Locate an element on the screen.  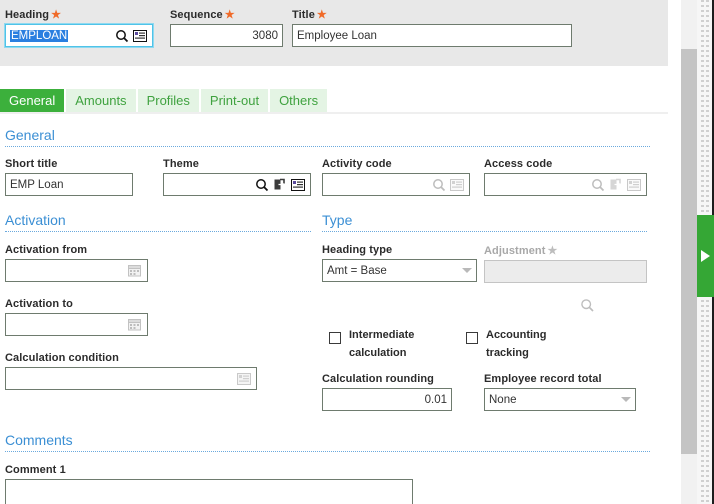
tab-print-out: Print-out is located at coordinates (234, 100).